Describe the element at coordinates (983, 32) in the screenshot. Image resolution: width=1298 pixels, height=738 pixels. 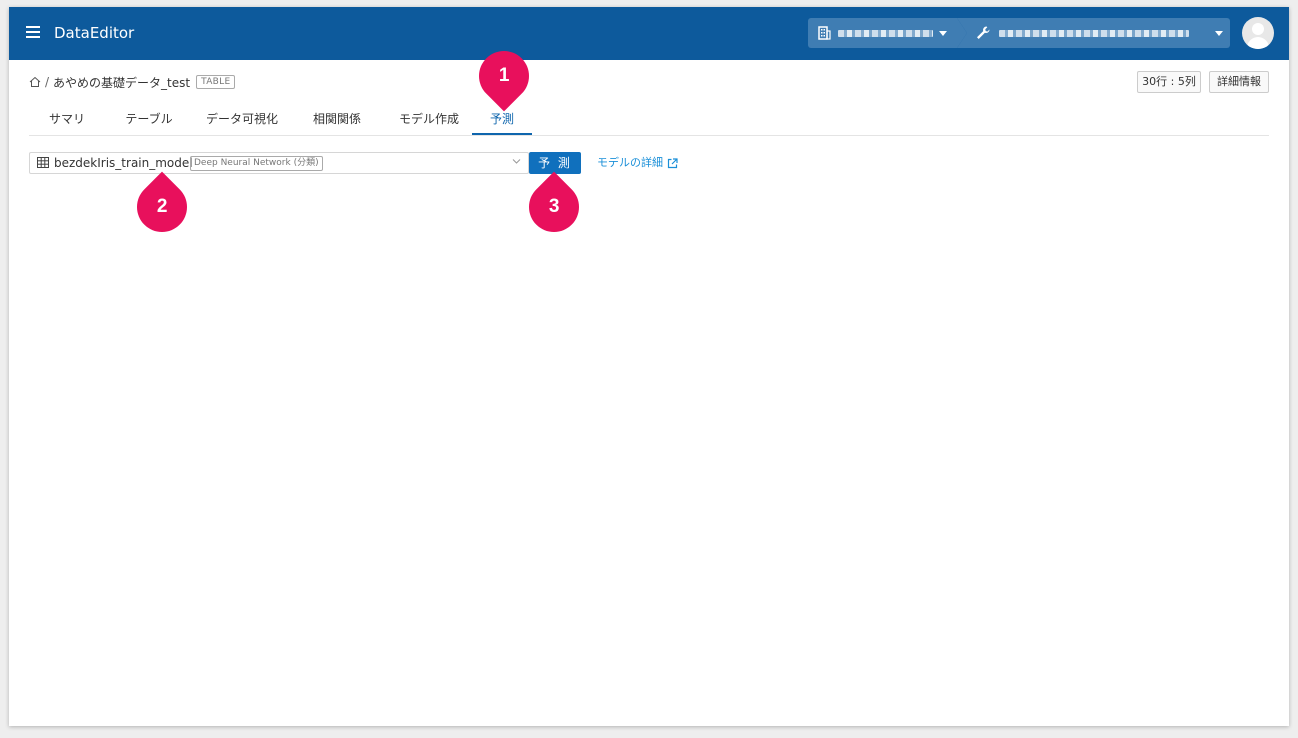
I see `wrench-icon` at that location.